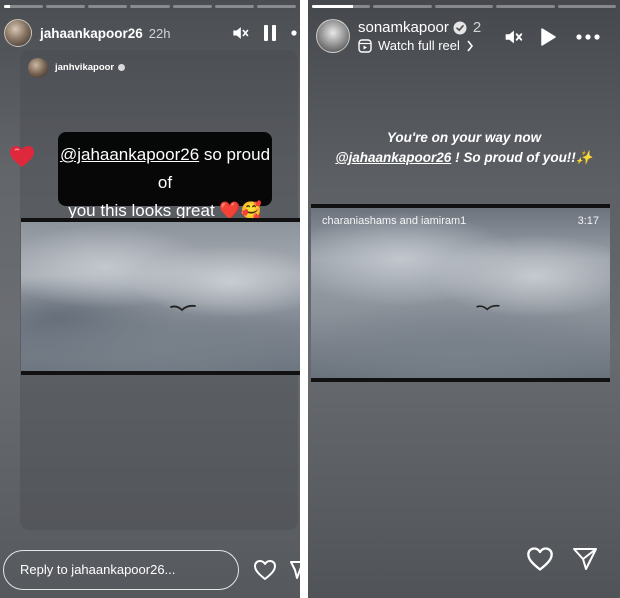  Describe the element at coordinates (394, 221) in the screenshot. I see `reel-credit: charaniashams and iamiram1` at that location.